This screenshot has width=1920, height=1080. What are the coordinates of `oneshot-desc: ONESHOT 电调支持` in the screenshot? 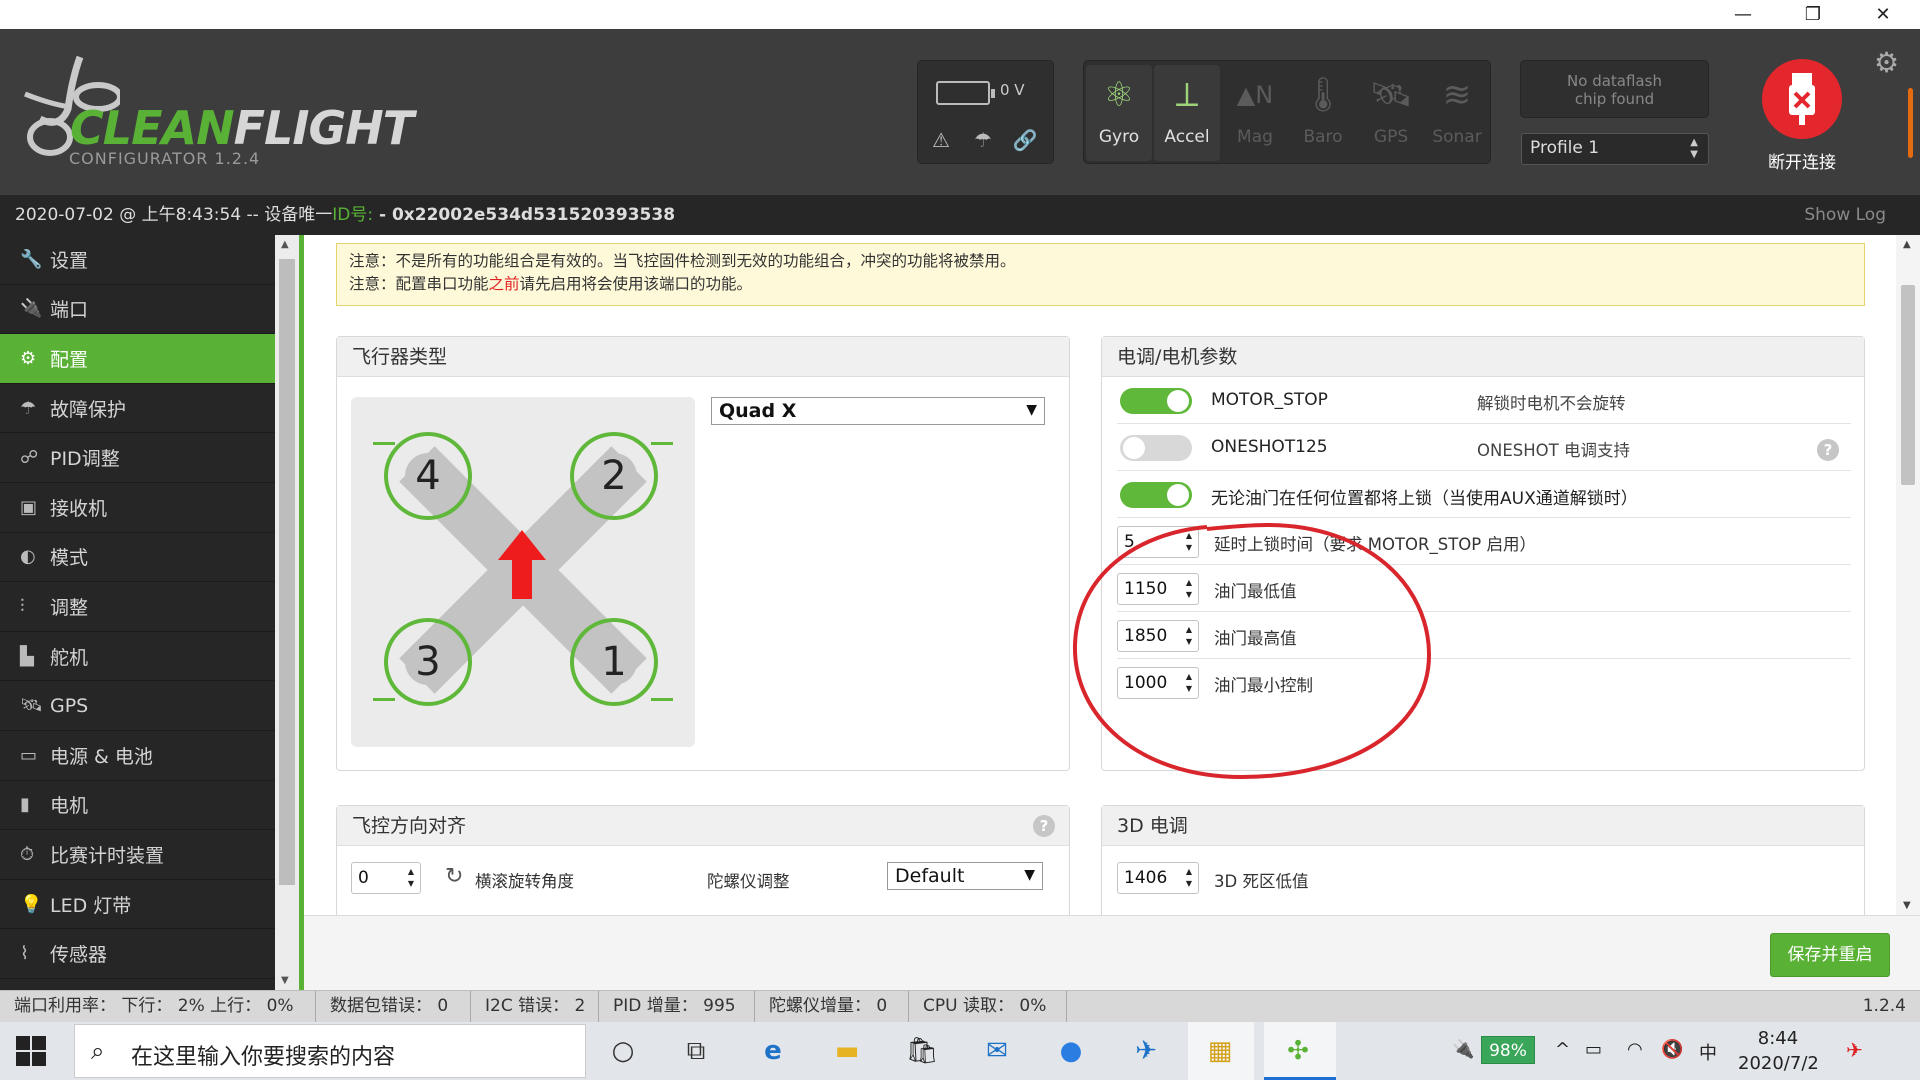 It's located at (1553, 450).